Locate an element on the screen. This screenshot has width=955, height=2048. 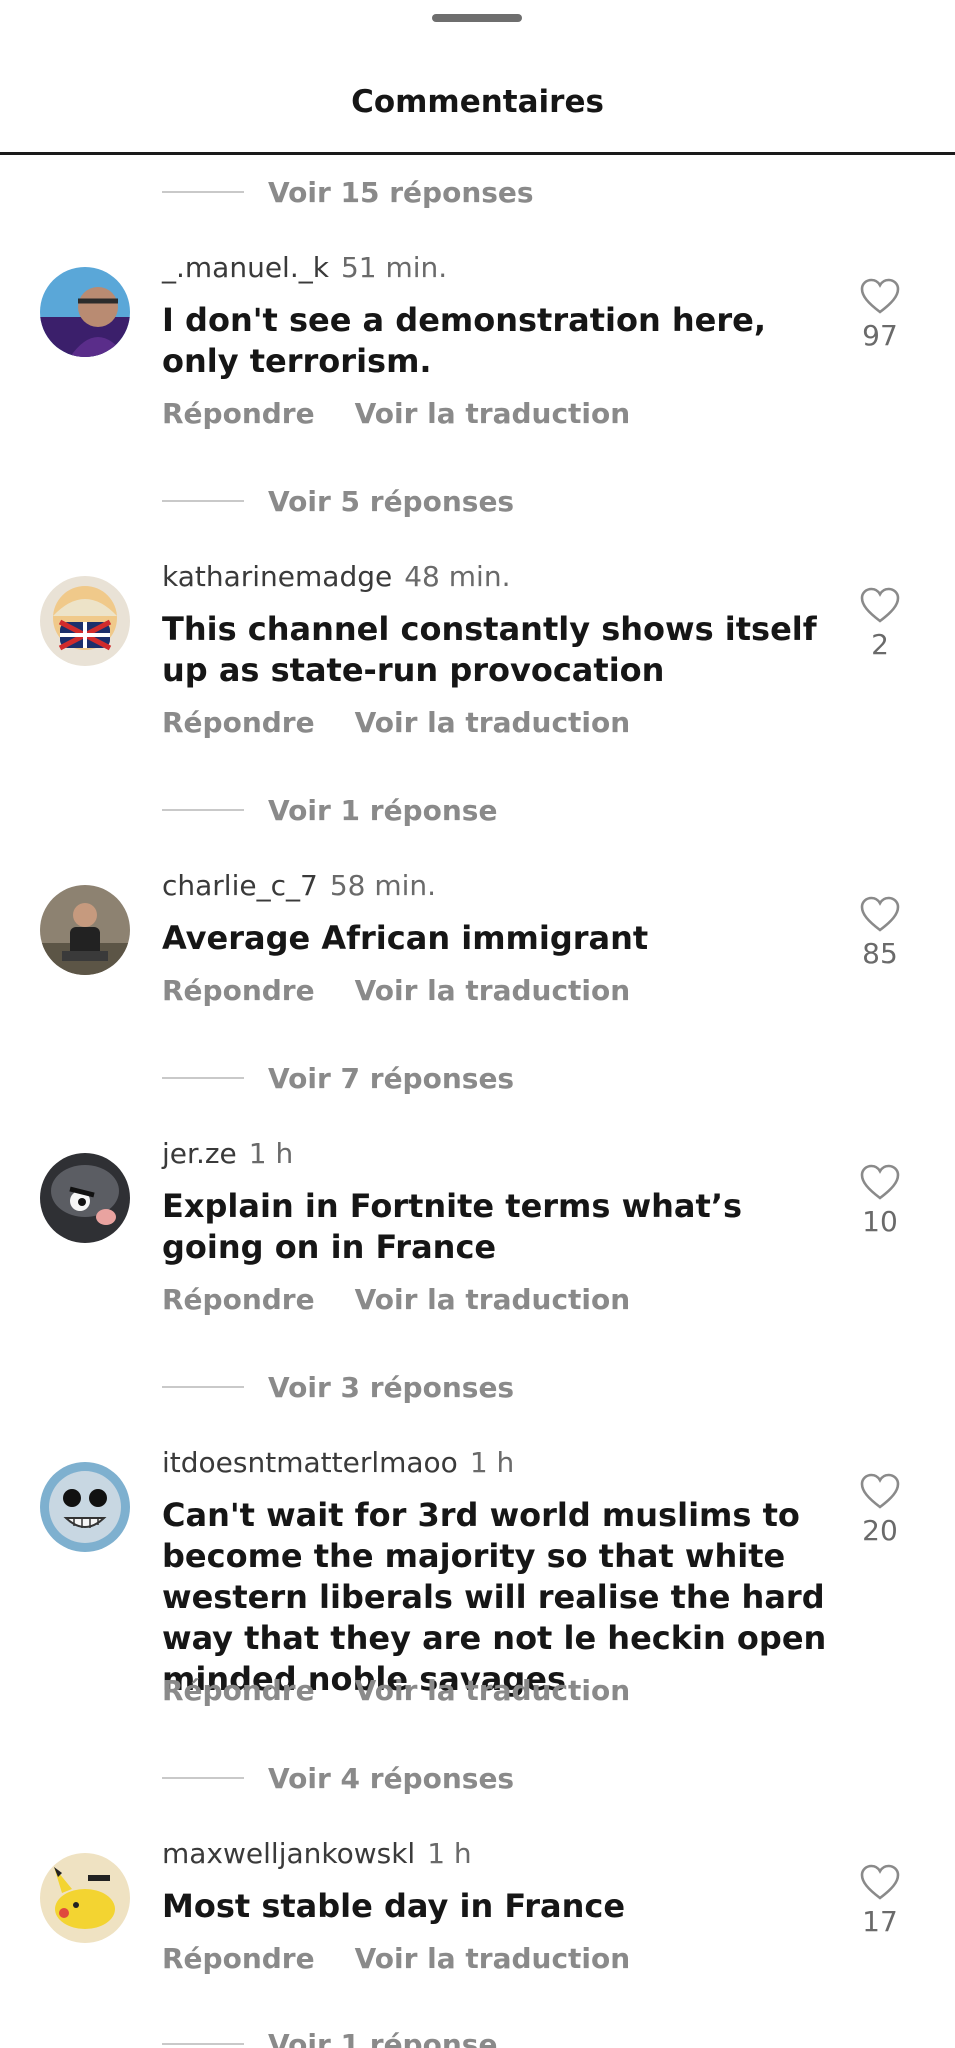
view-replies-label: Voir 7 réponses is located at coordinates (391, 1078).